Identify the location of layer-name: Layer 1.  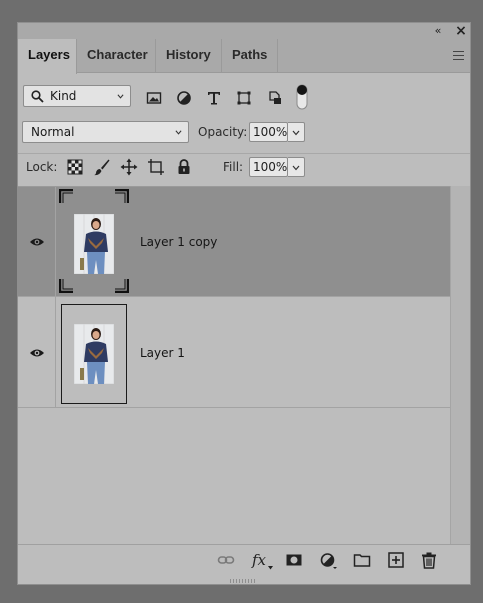
(162, 353).